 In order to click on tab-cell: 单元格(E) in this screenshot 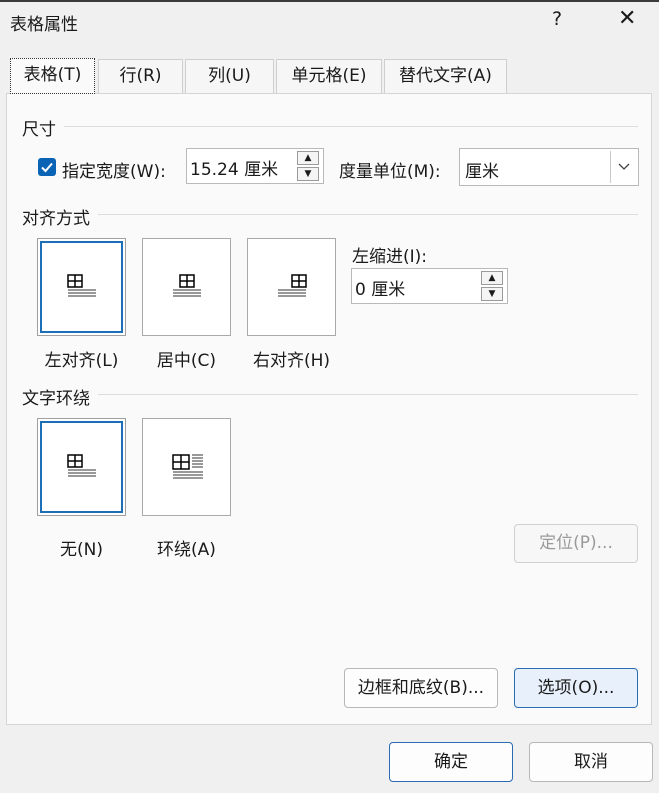, I will do `click(329, 76)`.